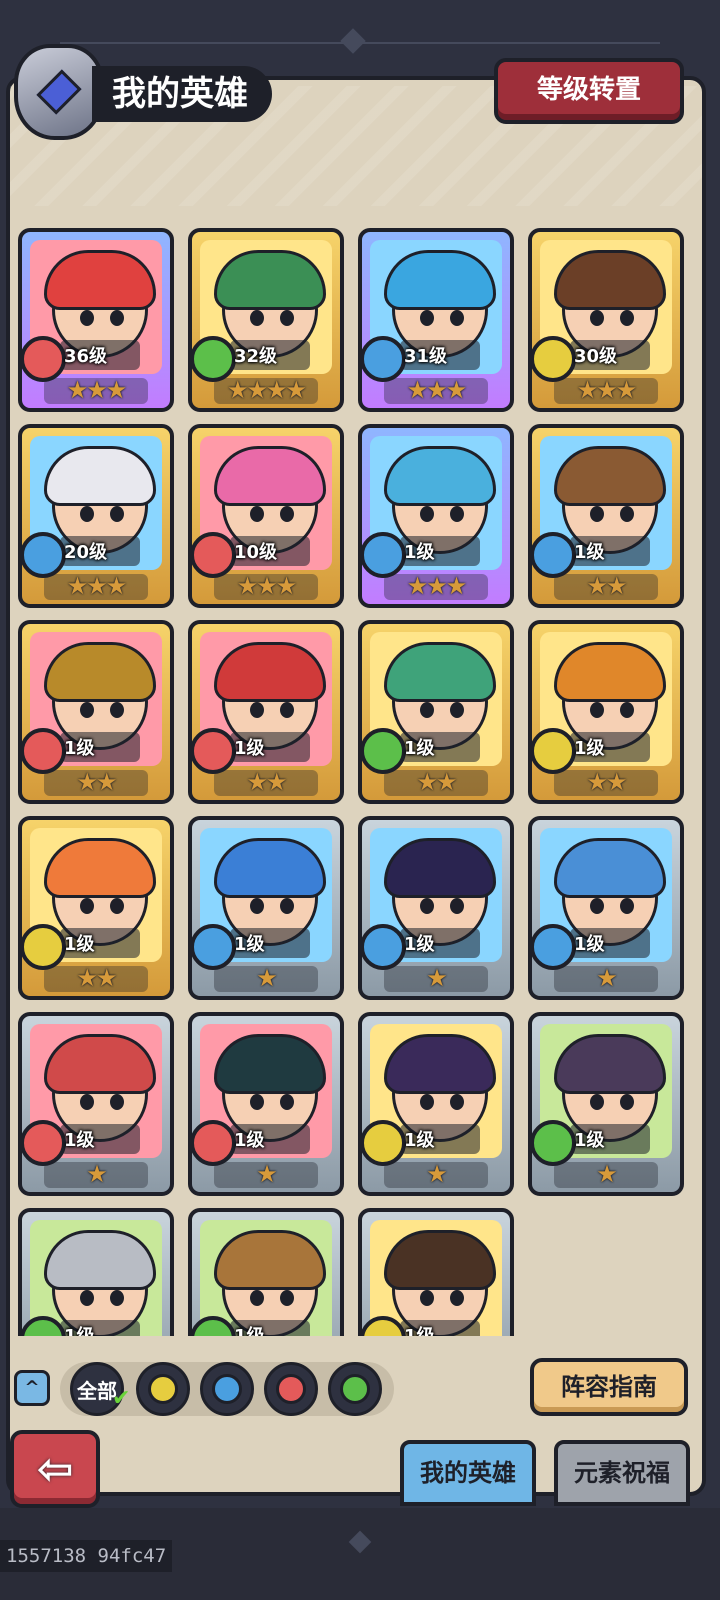 The width and height of the screenshot is (720, 1600). I want to click on lineup-guide-button: 阵容指南, so click(609, 1387).